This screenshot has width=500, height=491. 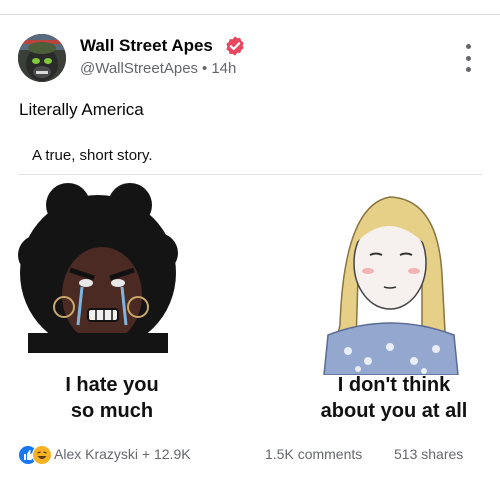 I want to click on top-divider, so click(x=250, y=14).